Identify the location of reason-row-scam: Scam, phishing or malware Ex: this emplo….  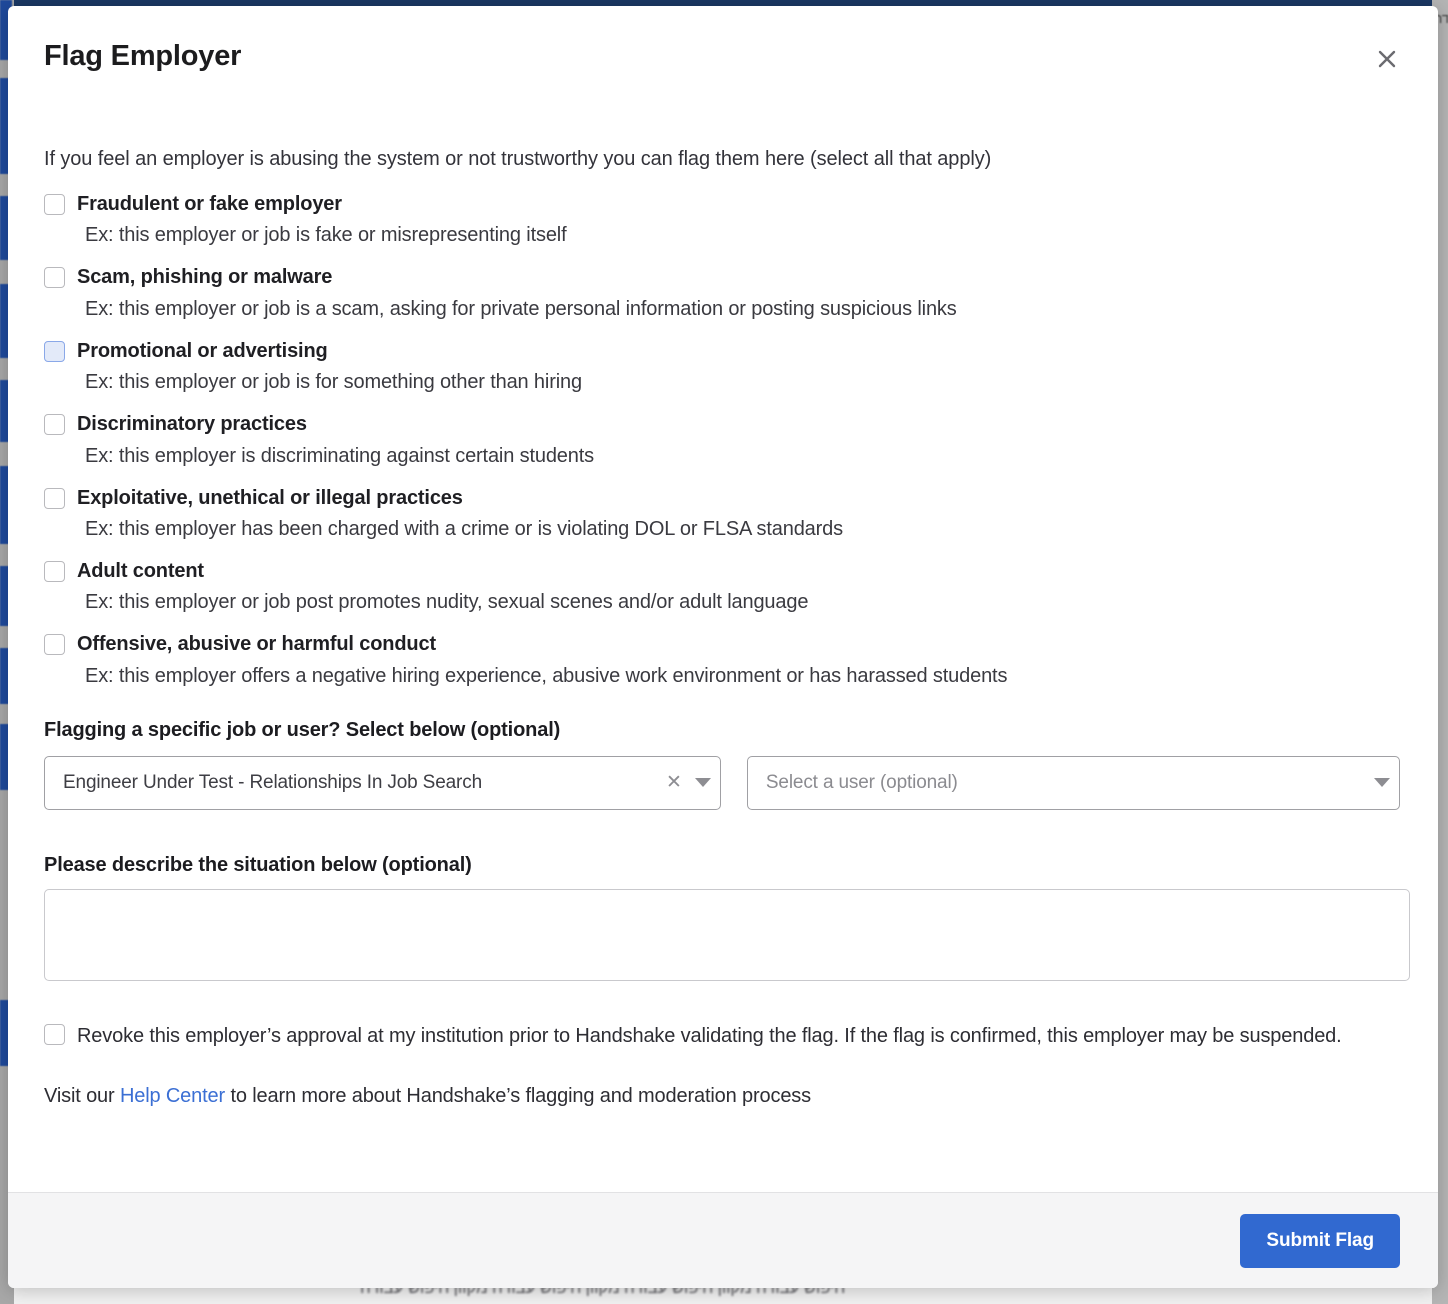
(722, 293).